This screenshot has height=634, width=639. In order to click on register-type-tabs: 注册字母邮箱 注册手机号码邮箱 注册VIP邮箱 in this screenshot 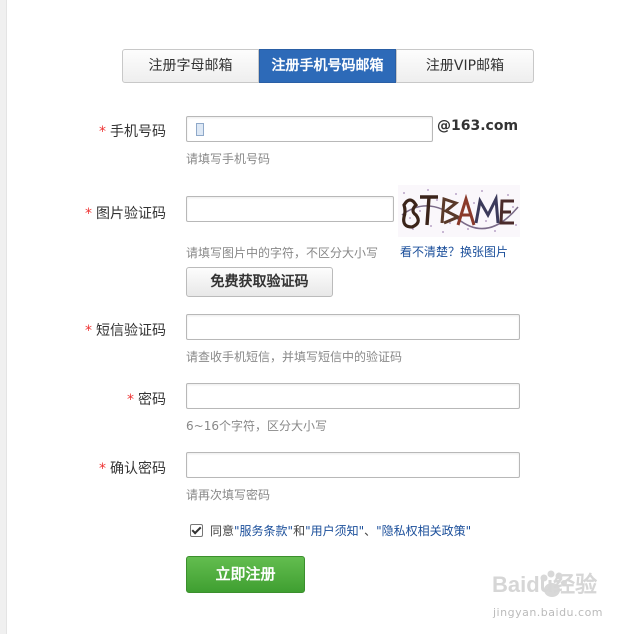, I will do `click(328, 66)`.